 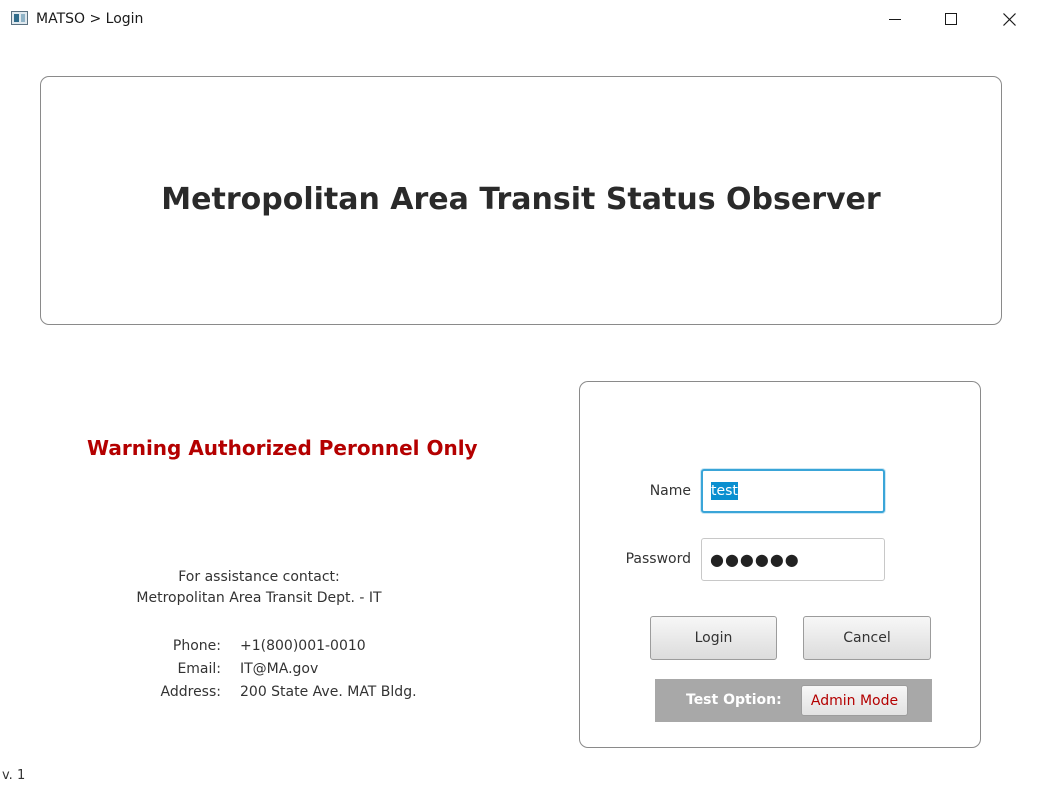 What do you see at coordinates (19, 18) in the screenshot?
I see `app-icon` at bounding box center [19, 18].